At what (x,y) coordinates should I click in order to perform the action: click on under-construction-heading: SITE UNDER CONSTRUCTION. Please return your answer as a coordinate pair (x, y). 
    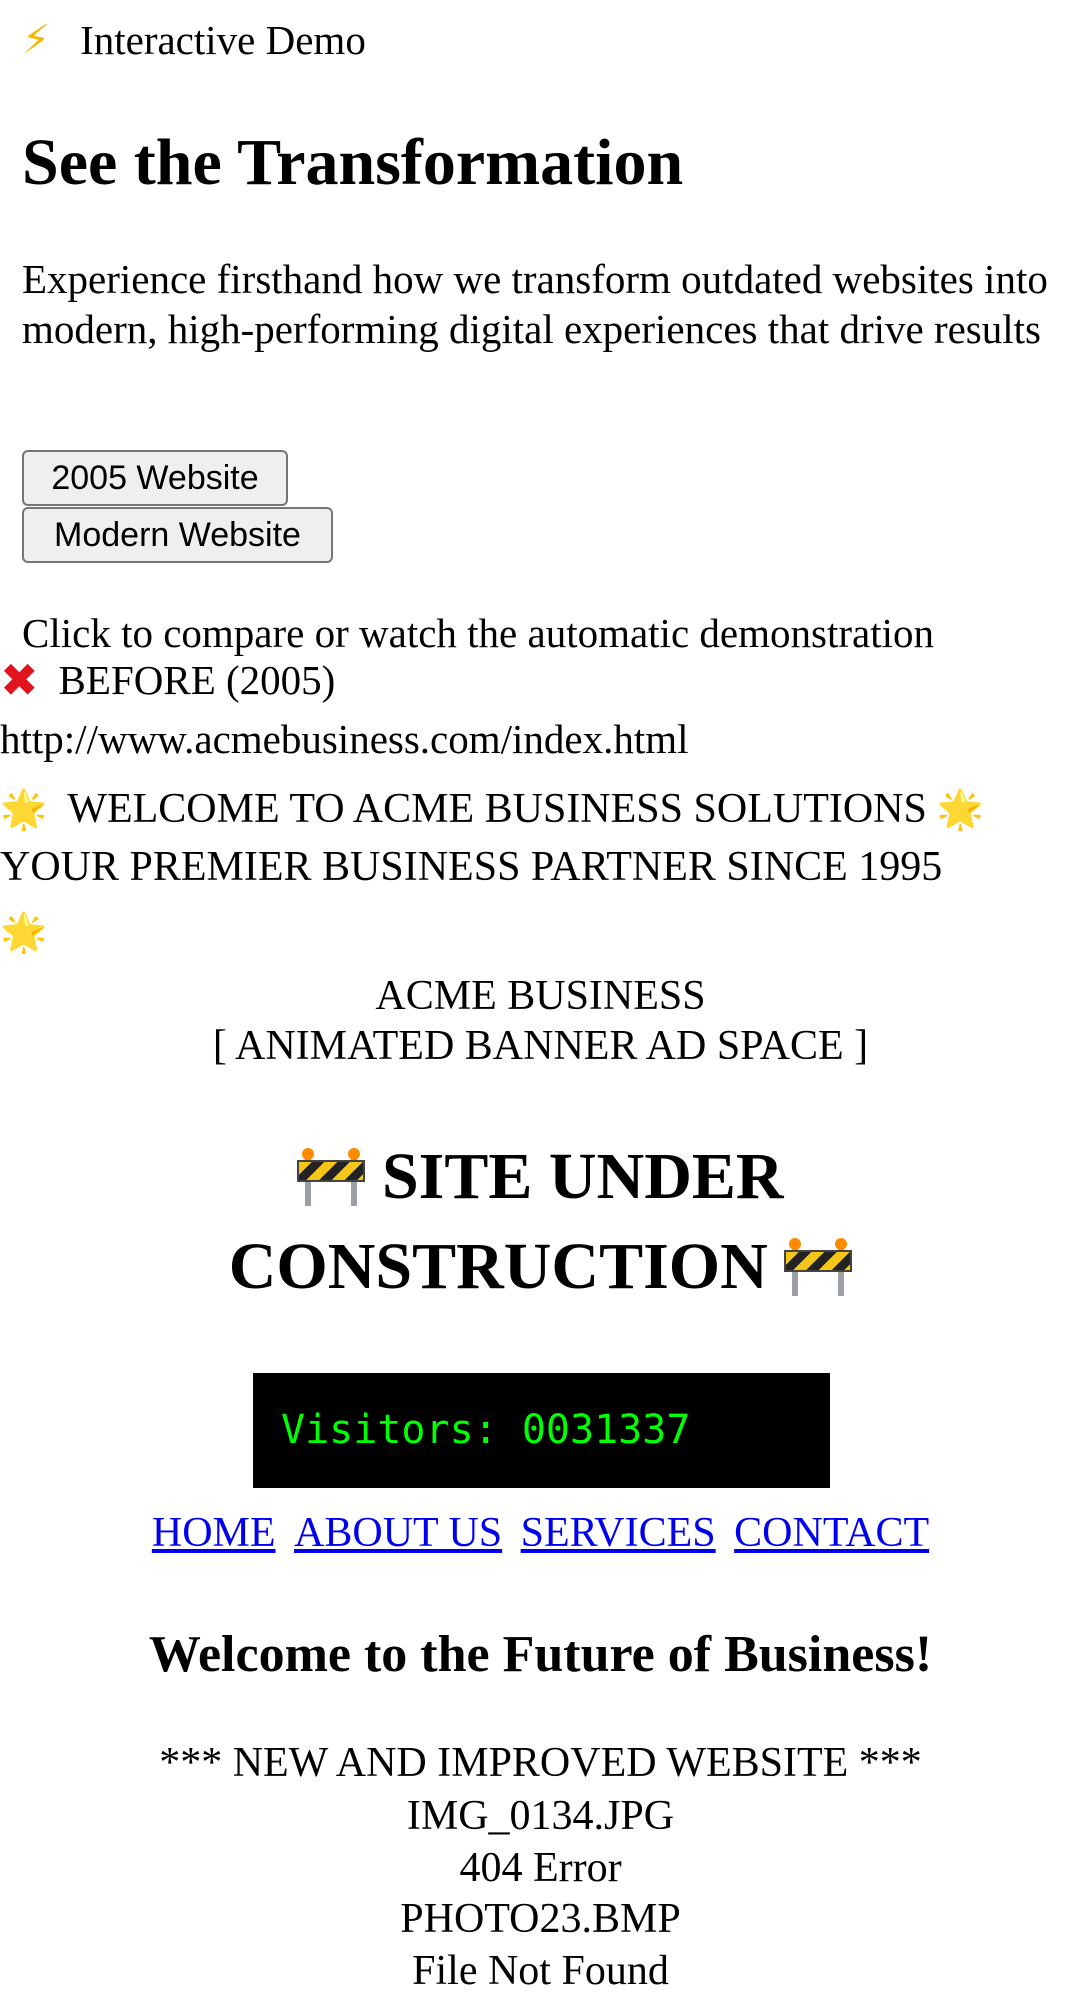
    Looking at the image, I should click on (540, 1222).